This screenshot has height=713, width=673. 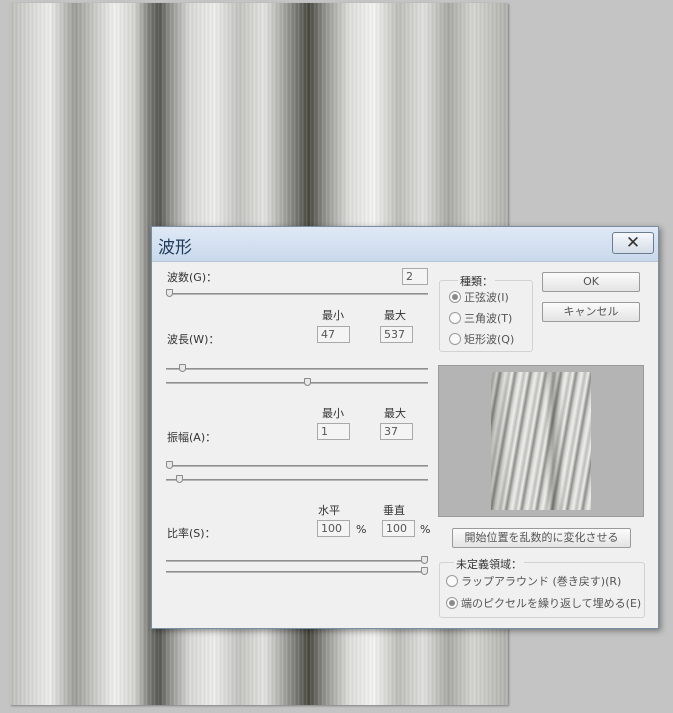 What do you see at coordinates (333, 334) in the screenshot?
I see `wavelength-min-input: 47` at bounding box center [333, 334].